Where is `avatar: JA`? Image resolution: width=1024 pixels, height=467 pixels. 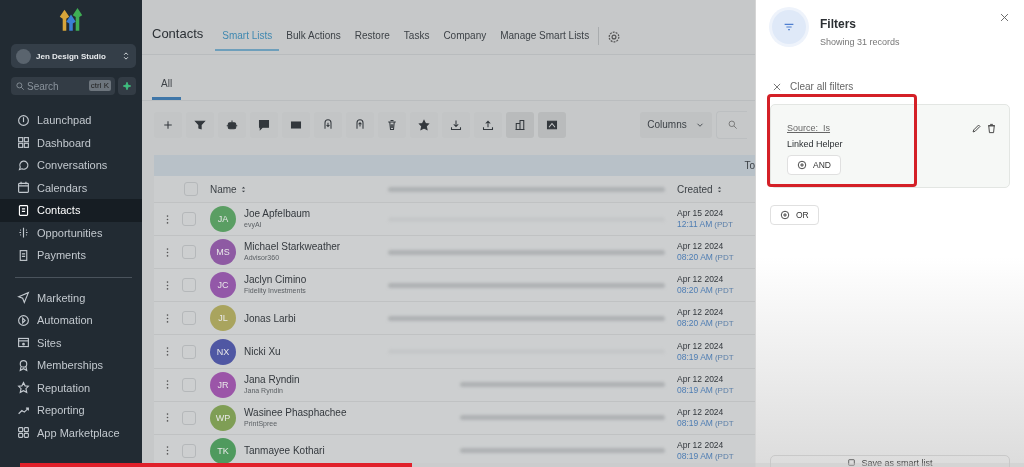 avatar: JA is located at coordinates (223, 219).